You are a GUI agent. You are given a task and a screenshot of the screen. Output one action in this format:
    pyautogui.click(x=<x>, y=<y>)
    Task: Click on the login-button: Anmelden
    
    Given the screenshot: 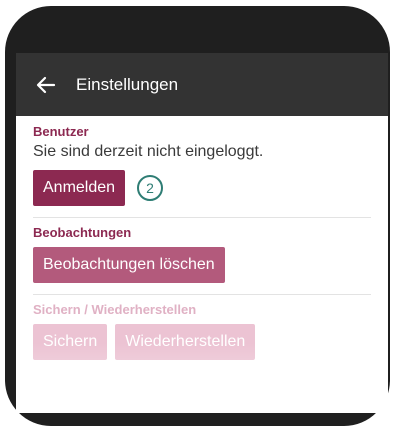 What is the action you would take?
    pyautogui.click(x=79, y=188)
    